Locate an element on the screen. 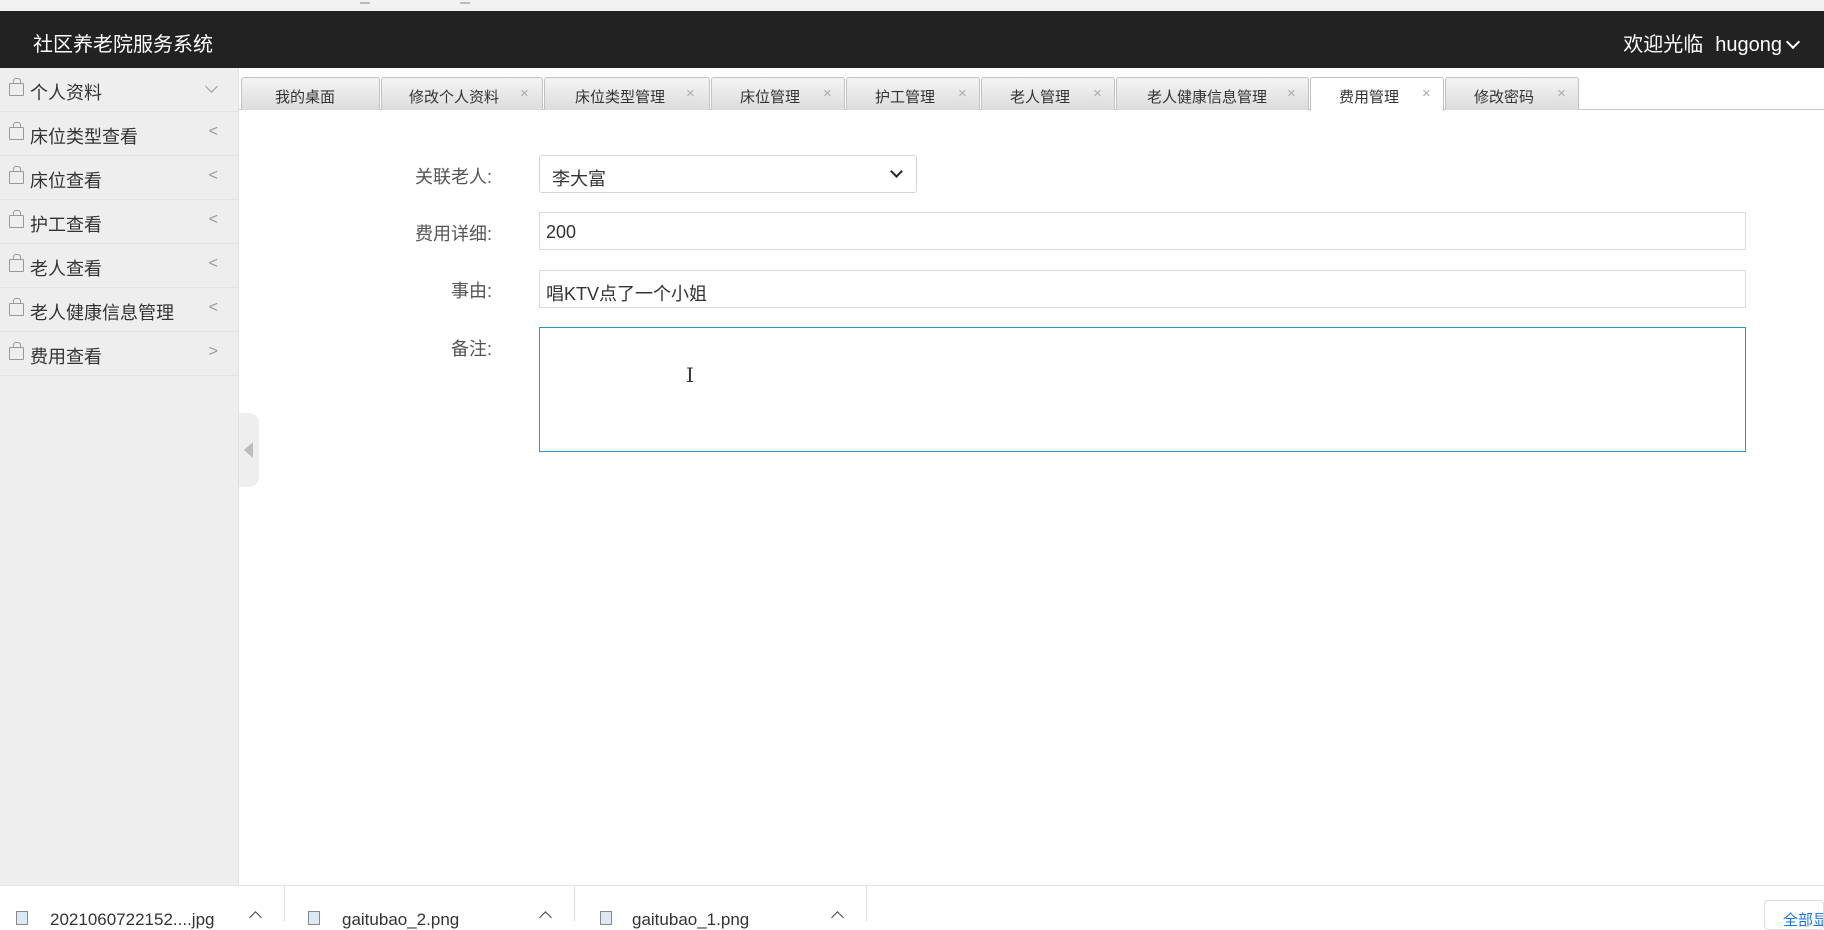  tab-desktop: 我的桌面 is located at coordinates (310, 93).